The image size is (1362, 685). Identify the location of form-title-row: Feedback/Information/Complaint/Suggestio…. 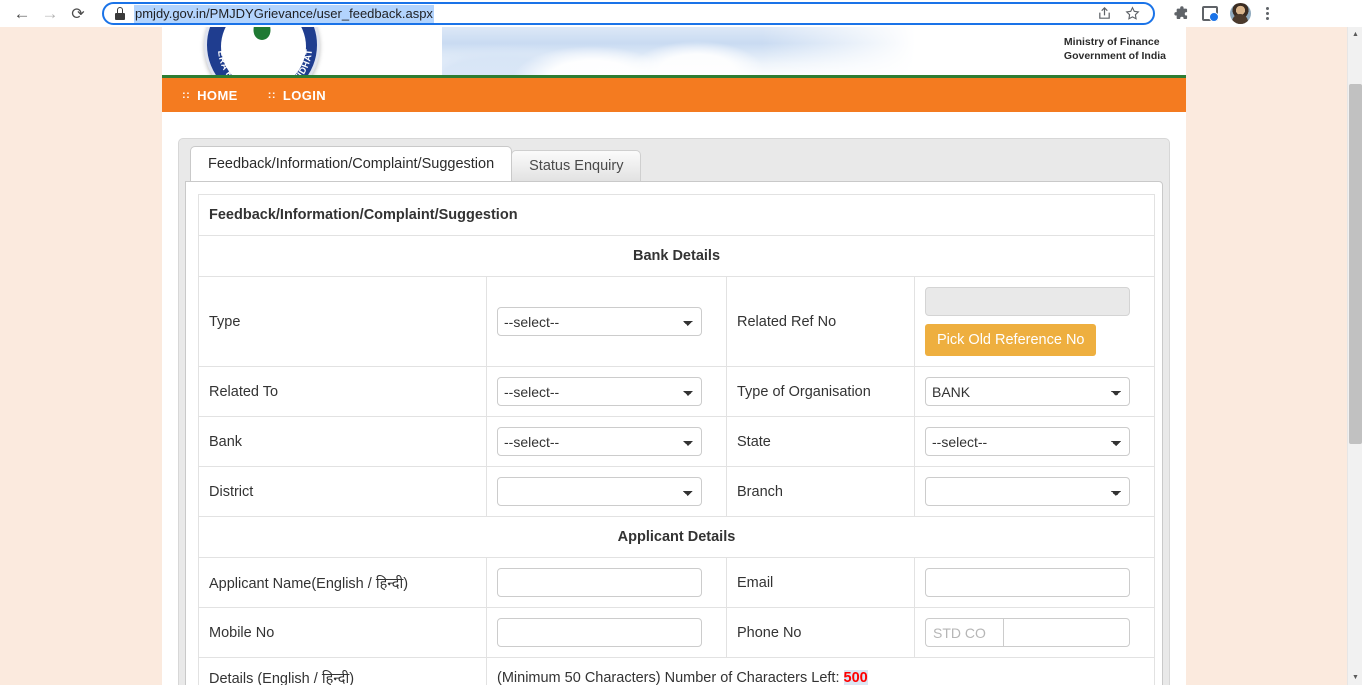
(676, 215).